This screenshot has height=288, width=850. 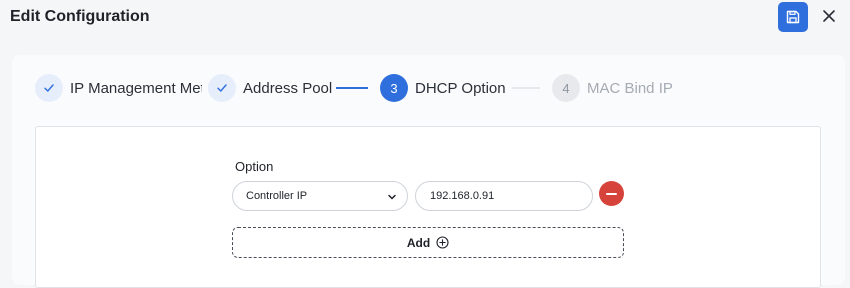 I want to click on minus-icon, so click(x=611, y=193).